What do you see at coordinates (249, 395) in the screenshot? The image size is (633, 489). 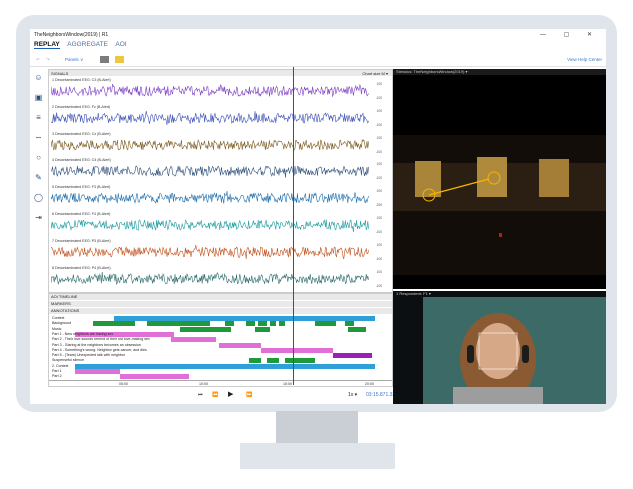 I see `forward-icon: ⏩` at bounding box center [249, 395].